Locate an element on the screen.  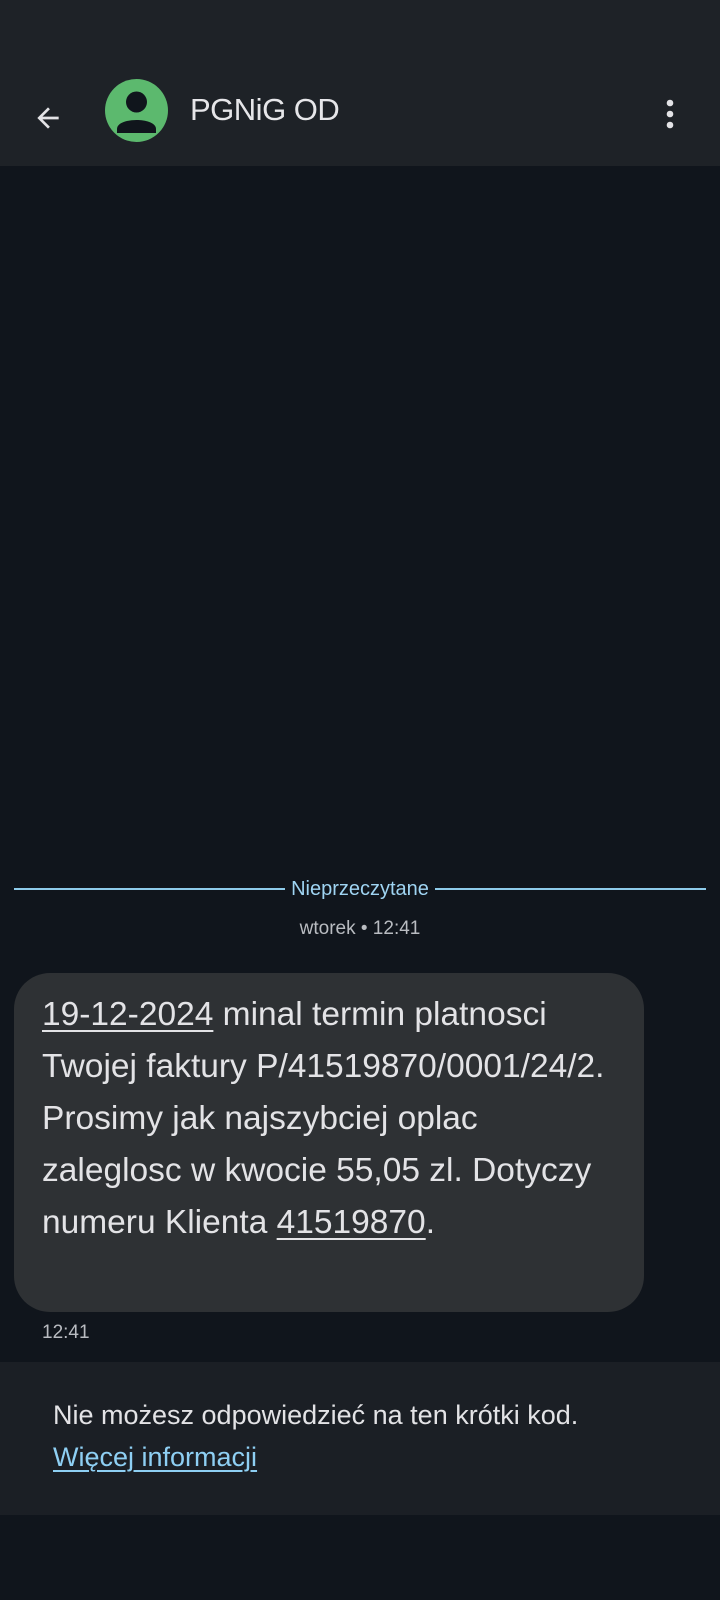
more-info-link: Więcej informacji is located at coordinates (155, 1457).